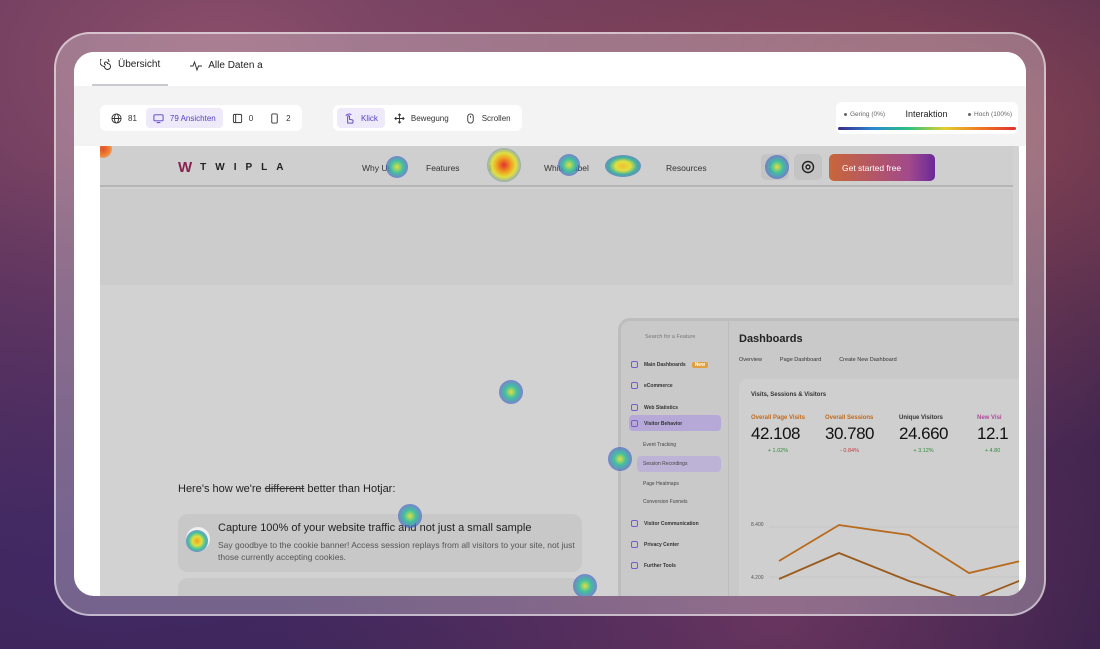 This screenshot has height=649, width=1100. I want to click on legend-low: Gering (0%), so click(864, 114).